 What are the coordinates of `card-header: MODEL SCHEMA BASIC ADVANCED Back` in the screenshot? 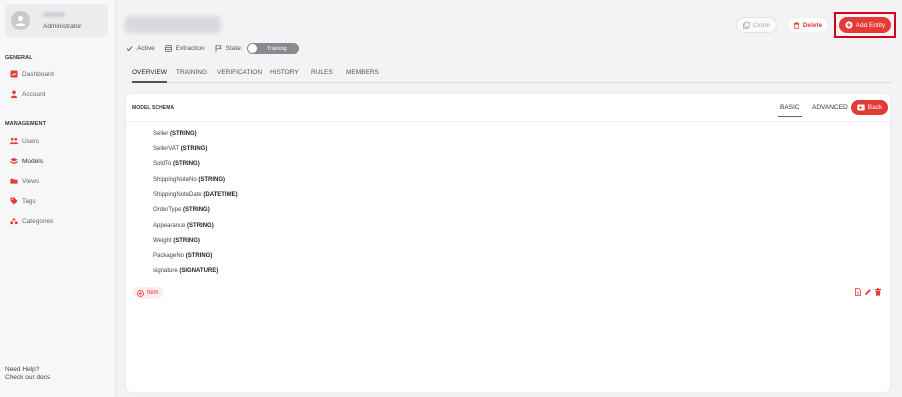 It's located at (508, 108).